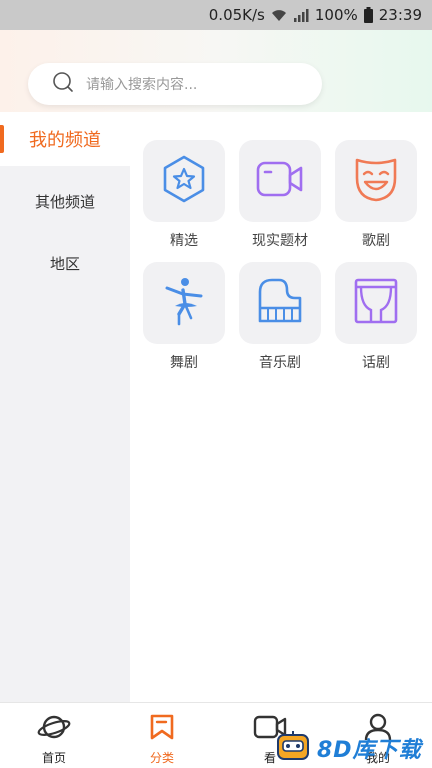 This screenshot has height=768, width=432. Describe the element at coordinates (236, 15) in the screenshot. I see `network-speed: 0.05K/s` at that location.